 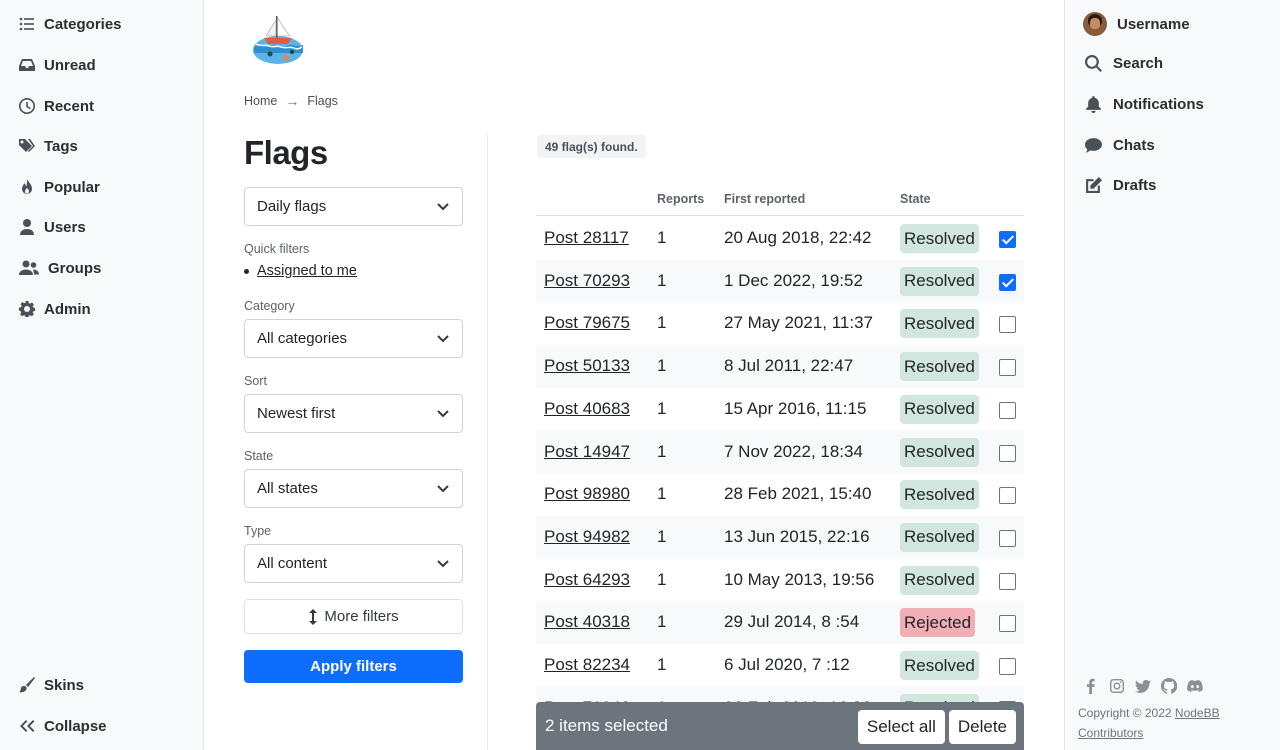 I want to click on assigned-to-me-link: Assigned to me, so click(x=307, y=271).